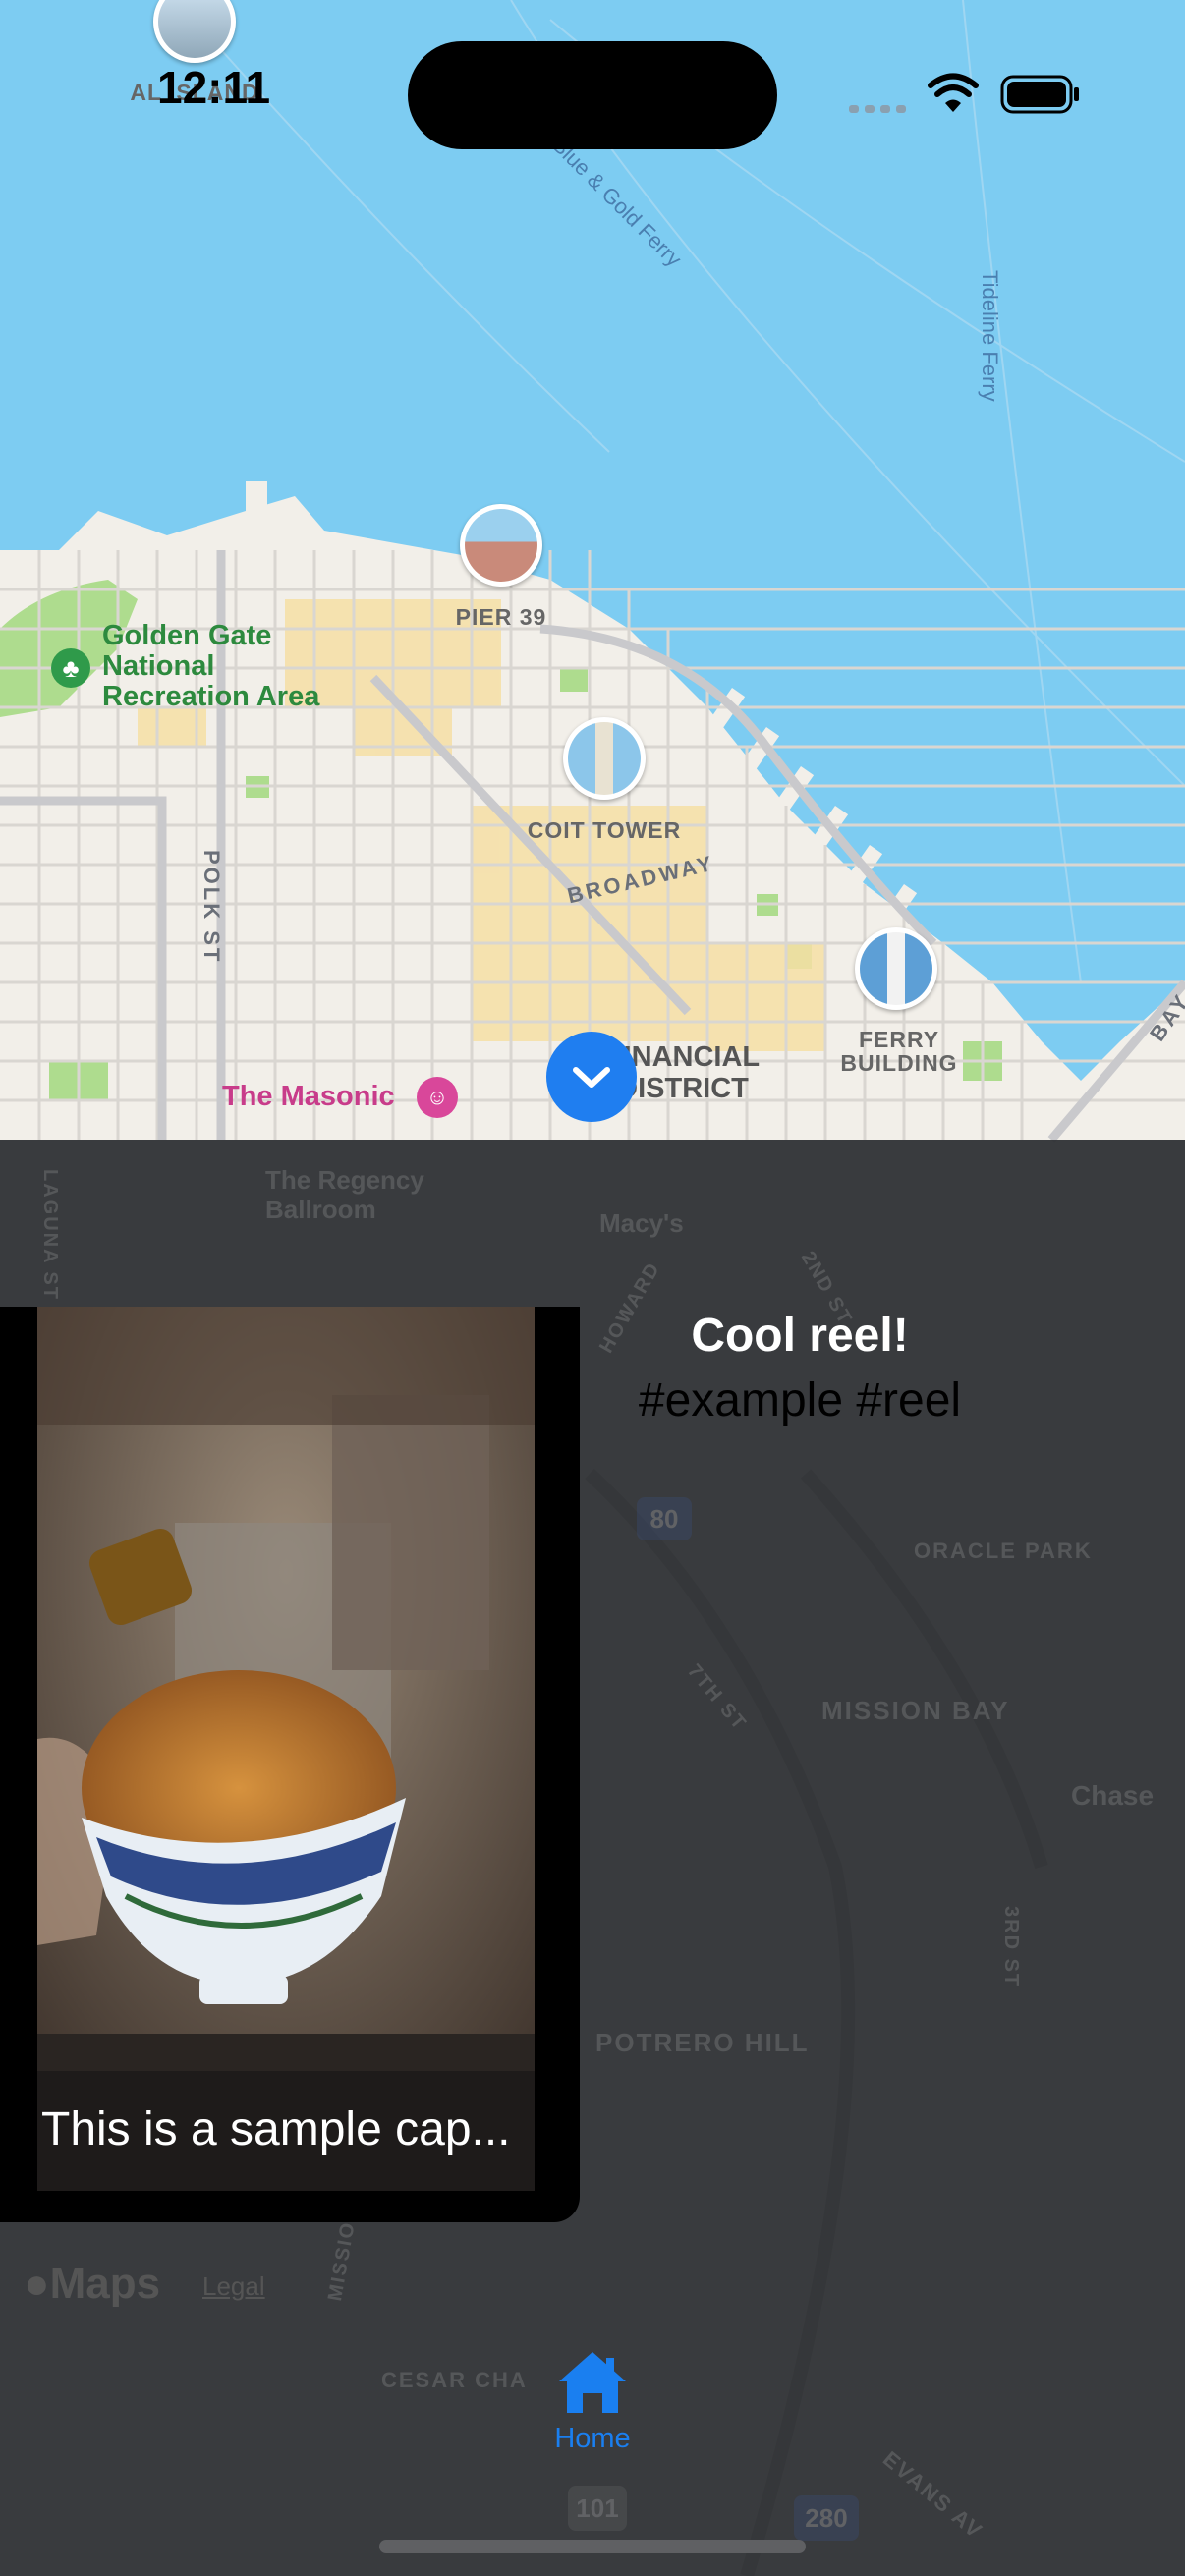  Describe the element at coordinates (455, 2380) in the screenshot. I see `cesar-label: CESAR CHA` at that location.